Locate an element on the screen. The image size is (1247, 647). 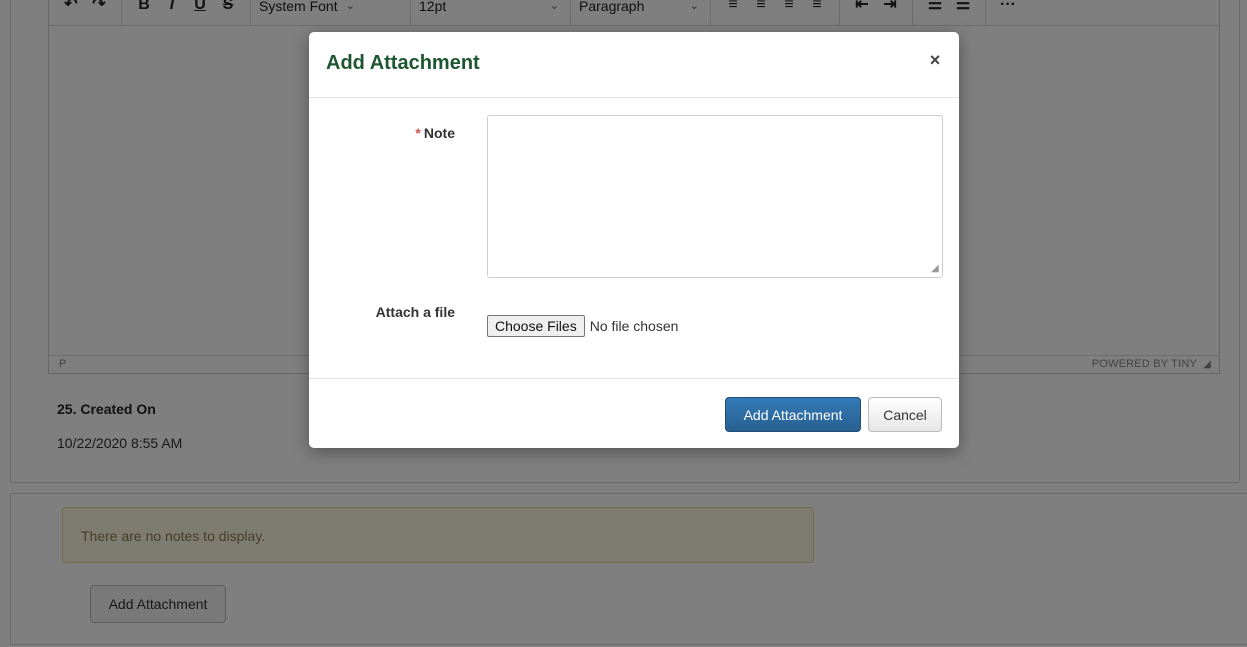
textarea-resize-icon: ◢ is located at coordinates (935, 269).